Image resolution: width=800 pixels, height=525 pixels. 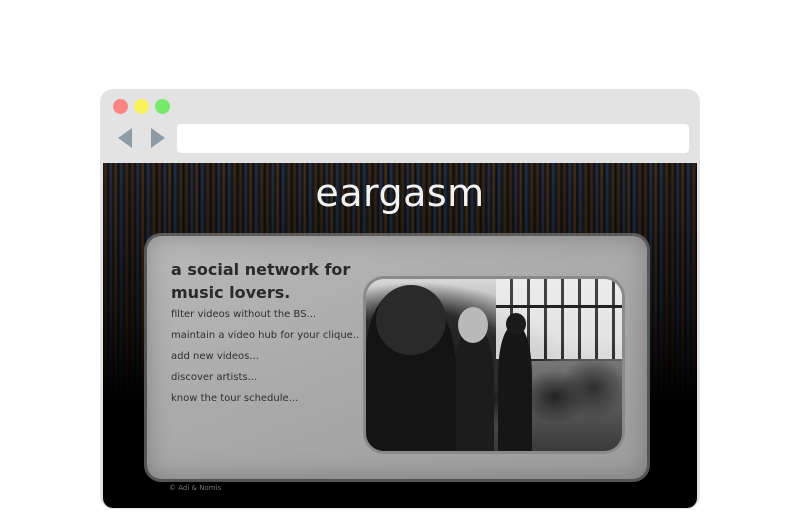 I want to click on footer-credit: © Adi & Nomis, so click(x=195, y=488).